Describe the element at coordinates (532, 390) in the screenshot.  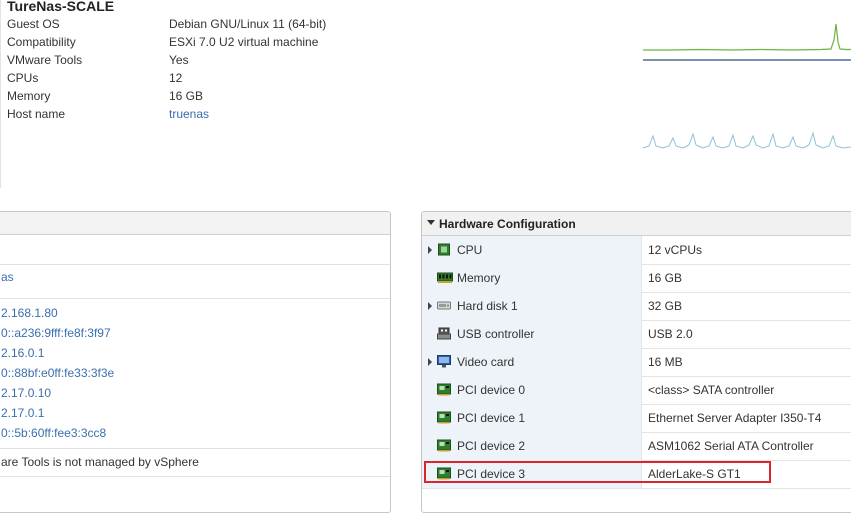
I see `hardware-name-cell: PCI device 0` at that location.